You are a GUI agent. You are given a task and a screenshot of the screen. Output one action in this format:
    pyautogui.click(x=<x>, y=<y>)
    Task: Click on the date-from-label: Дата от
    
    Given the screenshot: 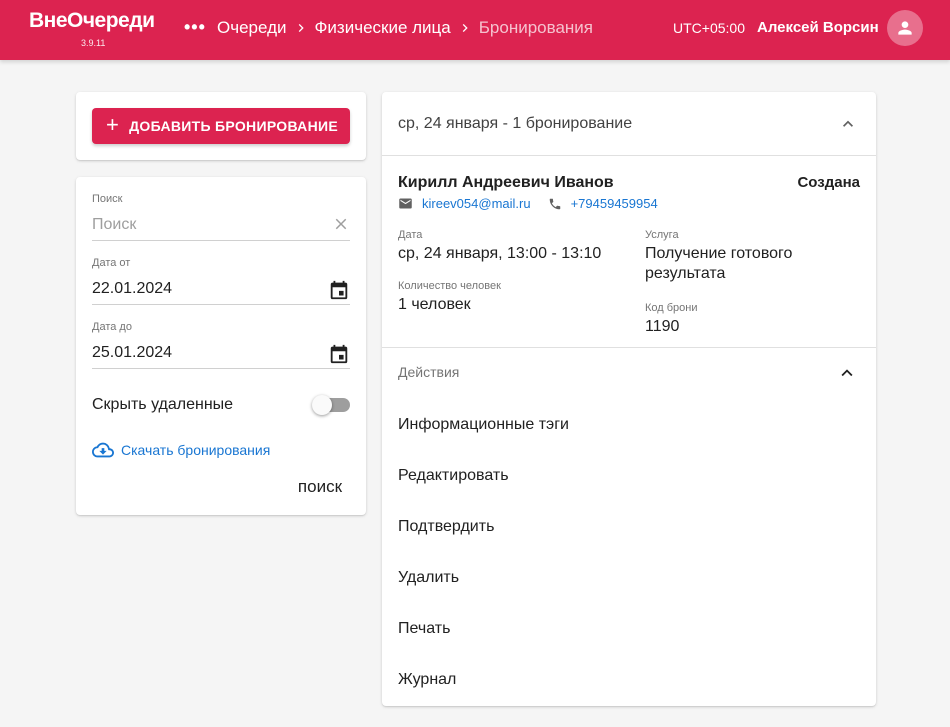 What is the action you would take?
    pyautogui.click(x=111, y=263)
    